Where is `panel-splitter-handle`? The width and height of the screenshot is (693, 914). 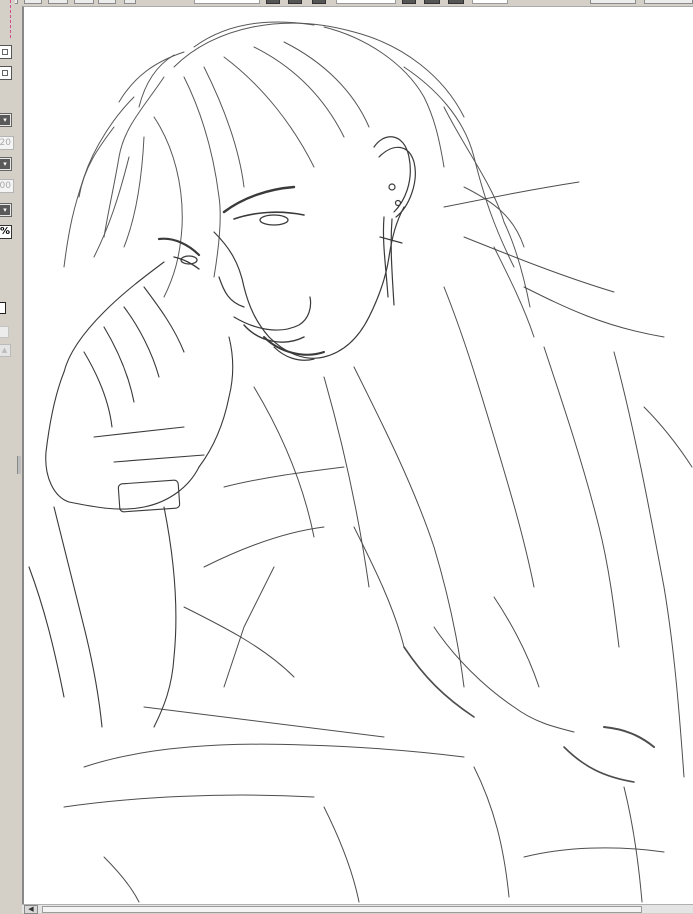
panel-splitter-handle is located at coordinates (19, 465).